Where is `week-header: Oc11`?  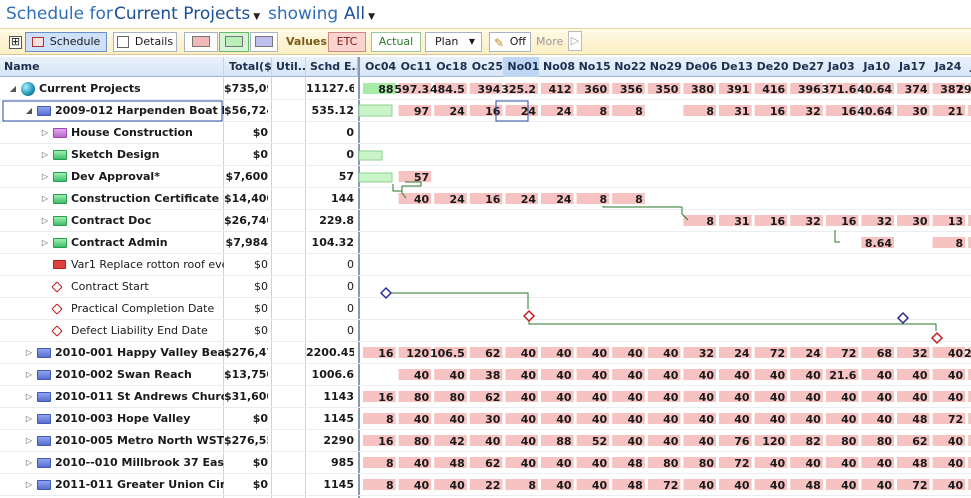 week-header: Oc11 is located at coordinates (415, 67).